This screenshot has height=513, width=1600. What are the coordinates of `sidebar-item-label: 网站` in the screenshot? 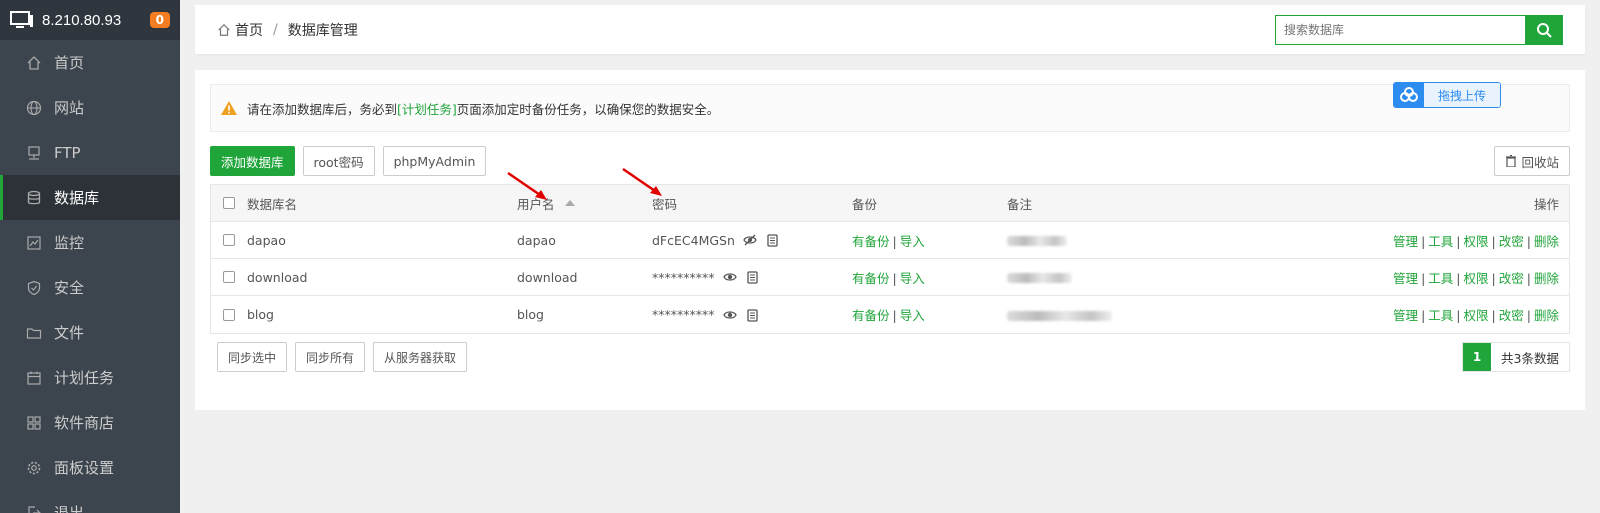 It's located at (69, 108).